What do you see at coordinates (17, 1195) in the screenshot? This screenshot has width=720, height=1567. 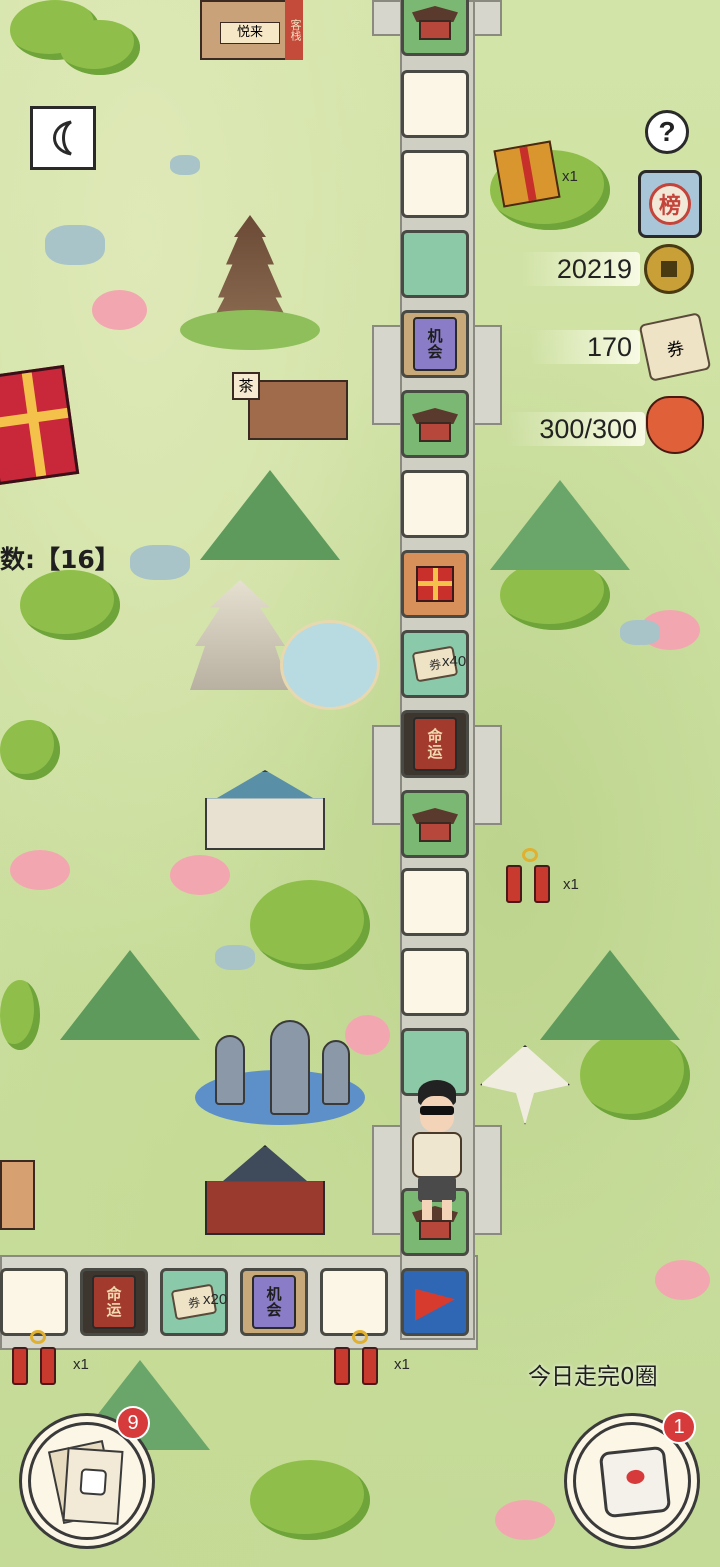 I see `side-building` at bounding box center [17, 1195].